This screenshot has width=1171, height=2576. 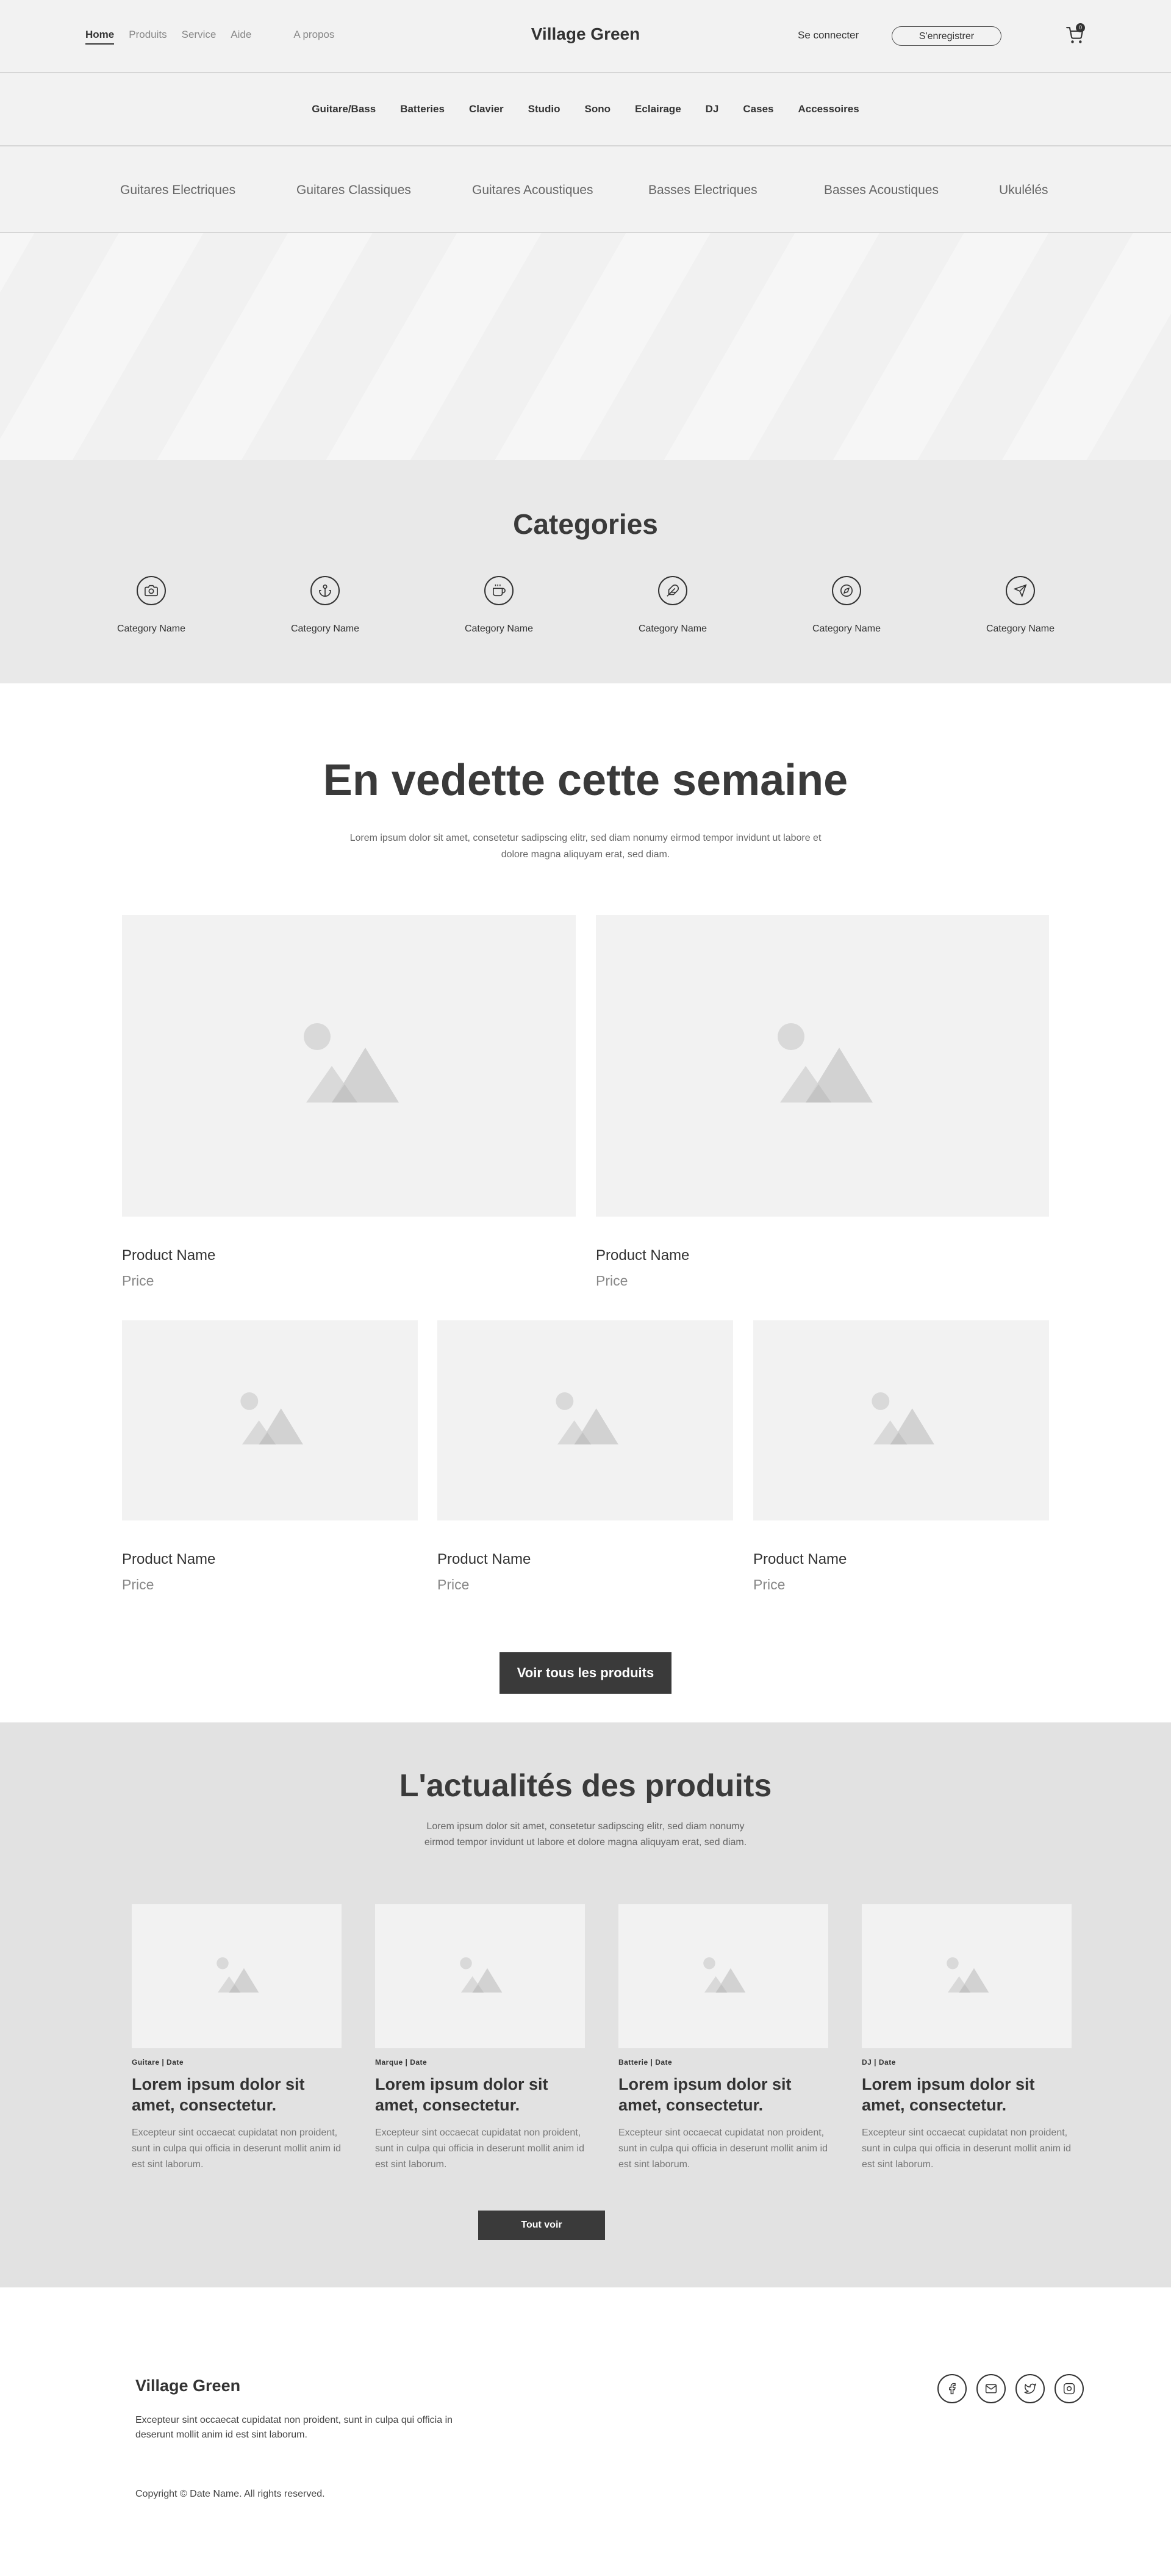 What do you see at coordinates (353, 190) in the screenshot?
I see `subcategory-link: Guitares Classiques` at bounding box center [353, 190].